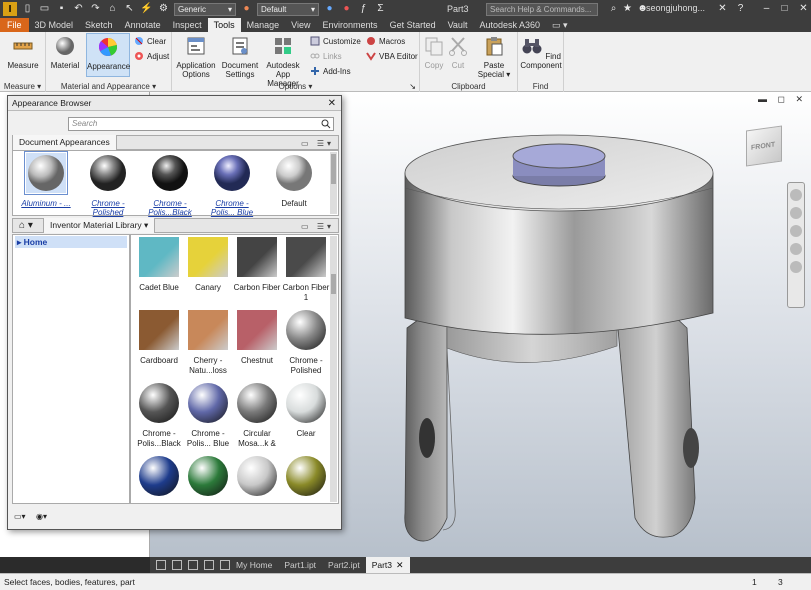  What do you see at coordinates (257, 338) in the screenshot?
I see `library-appearance-item: Chestnut` at bounding box center [257, 338].